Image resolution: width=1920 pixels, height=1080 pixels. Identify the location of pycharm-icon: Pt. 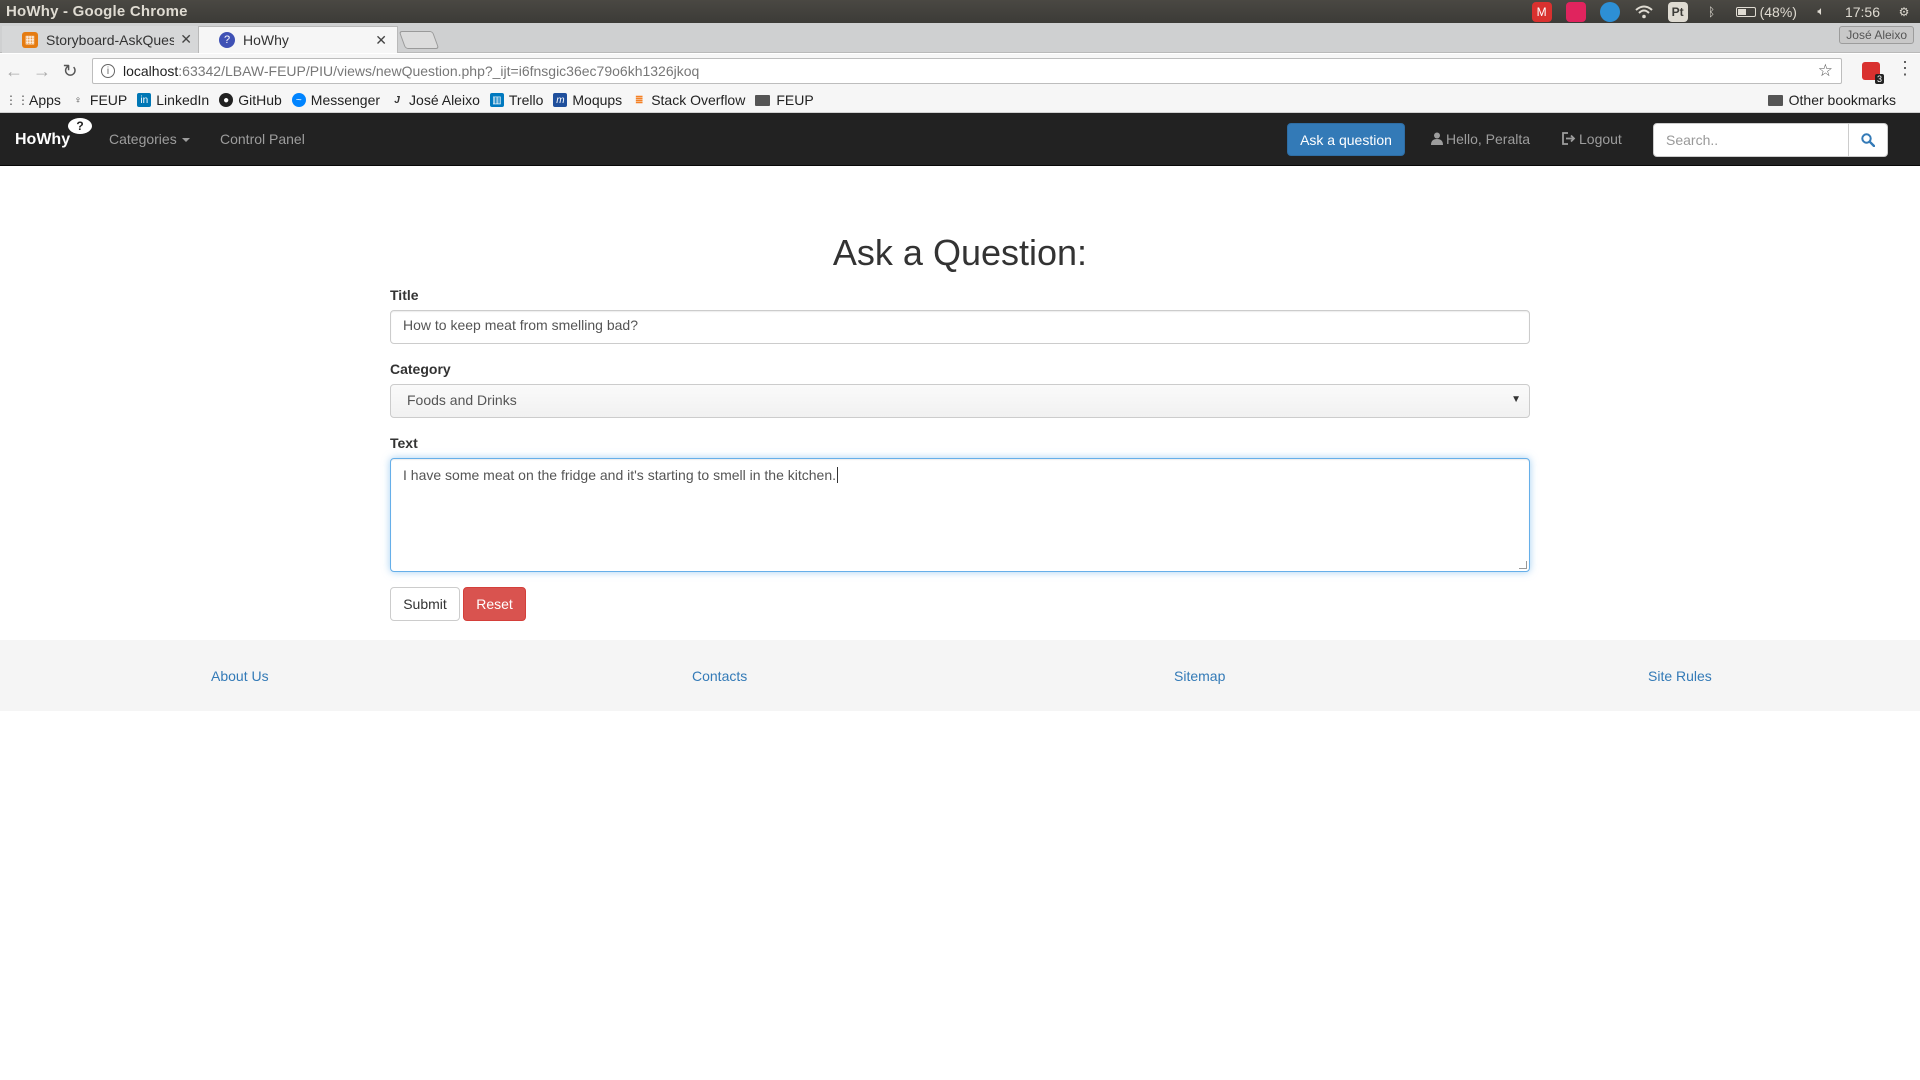
(1677, 11).